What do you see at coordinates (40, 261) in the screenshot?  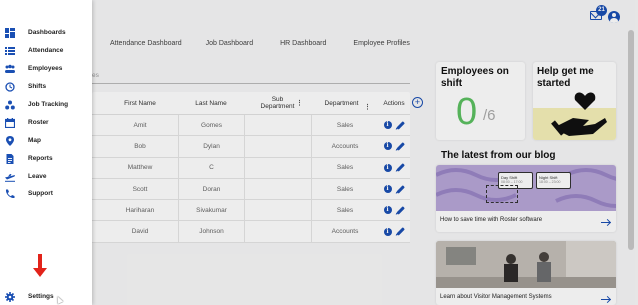 I see `annotation-arrow` at bounding box center [40, 261].